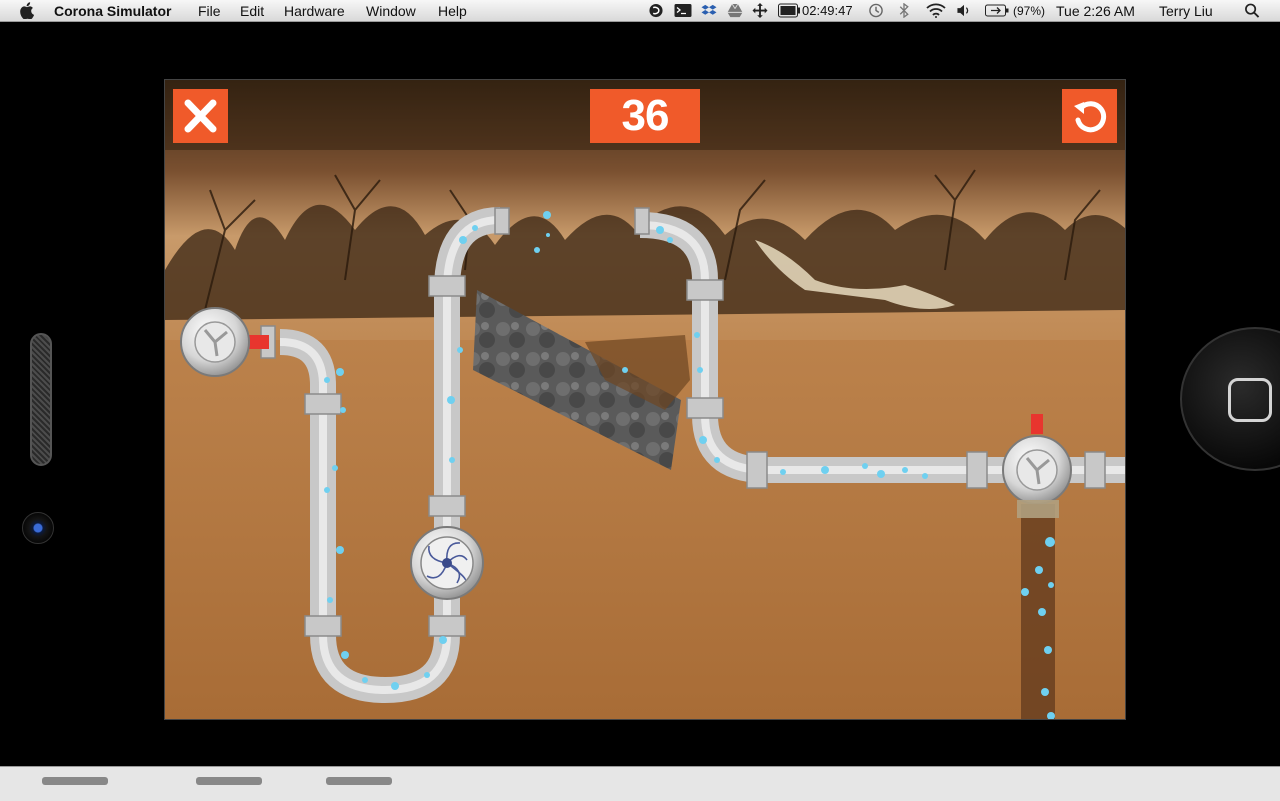  I want to click on score-counter: 36, so click(645, 115).